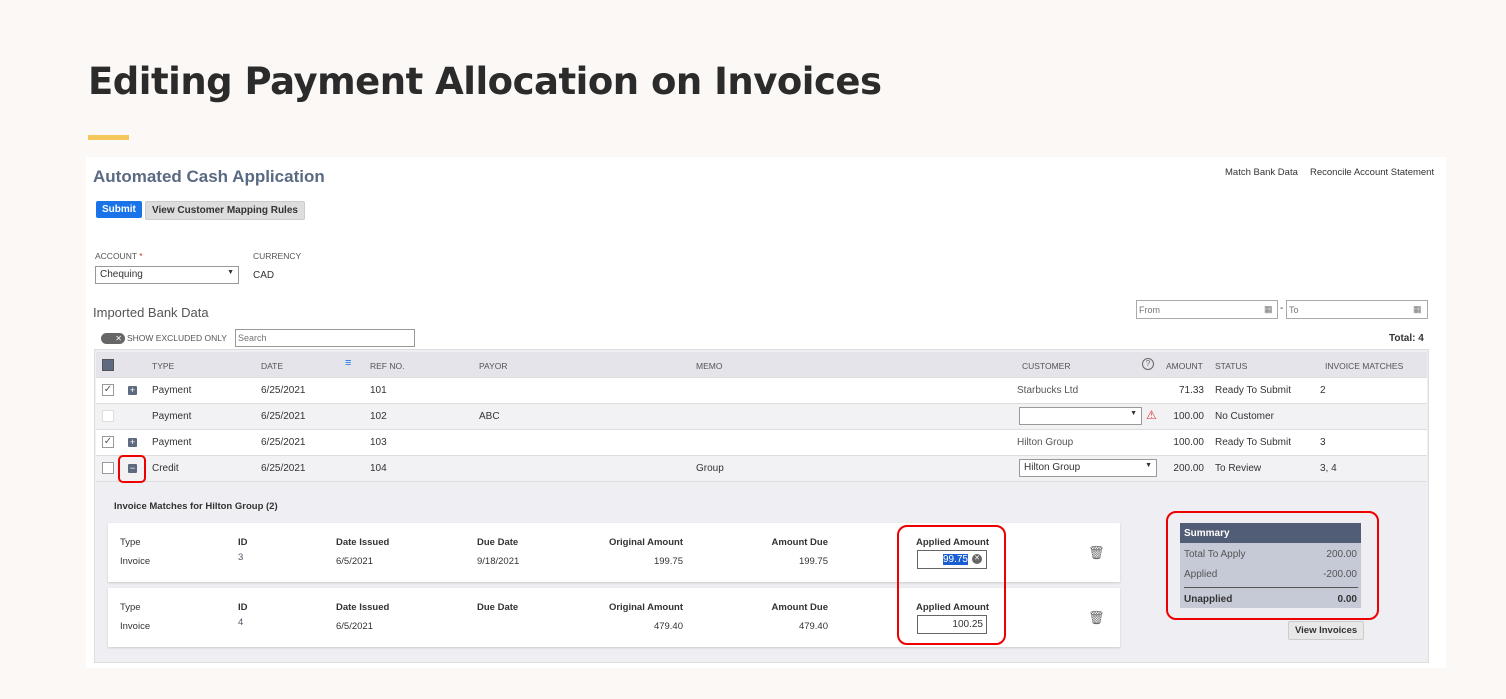 The width and height of the screenshot is (1506, 699). Describe the element at coordinates (1244, 416) in the screenshot. I see `cell-status: No Customer` at that location.